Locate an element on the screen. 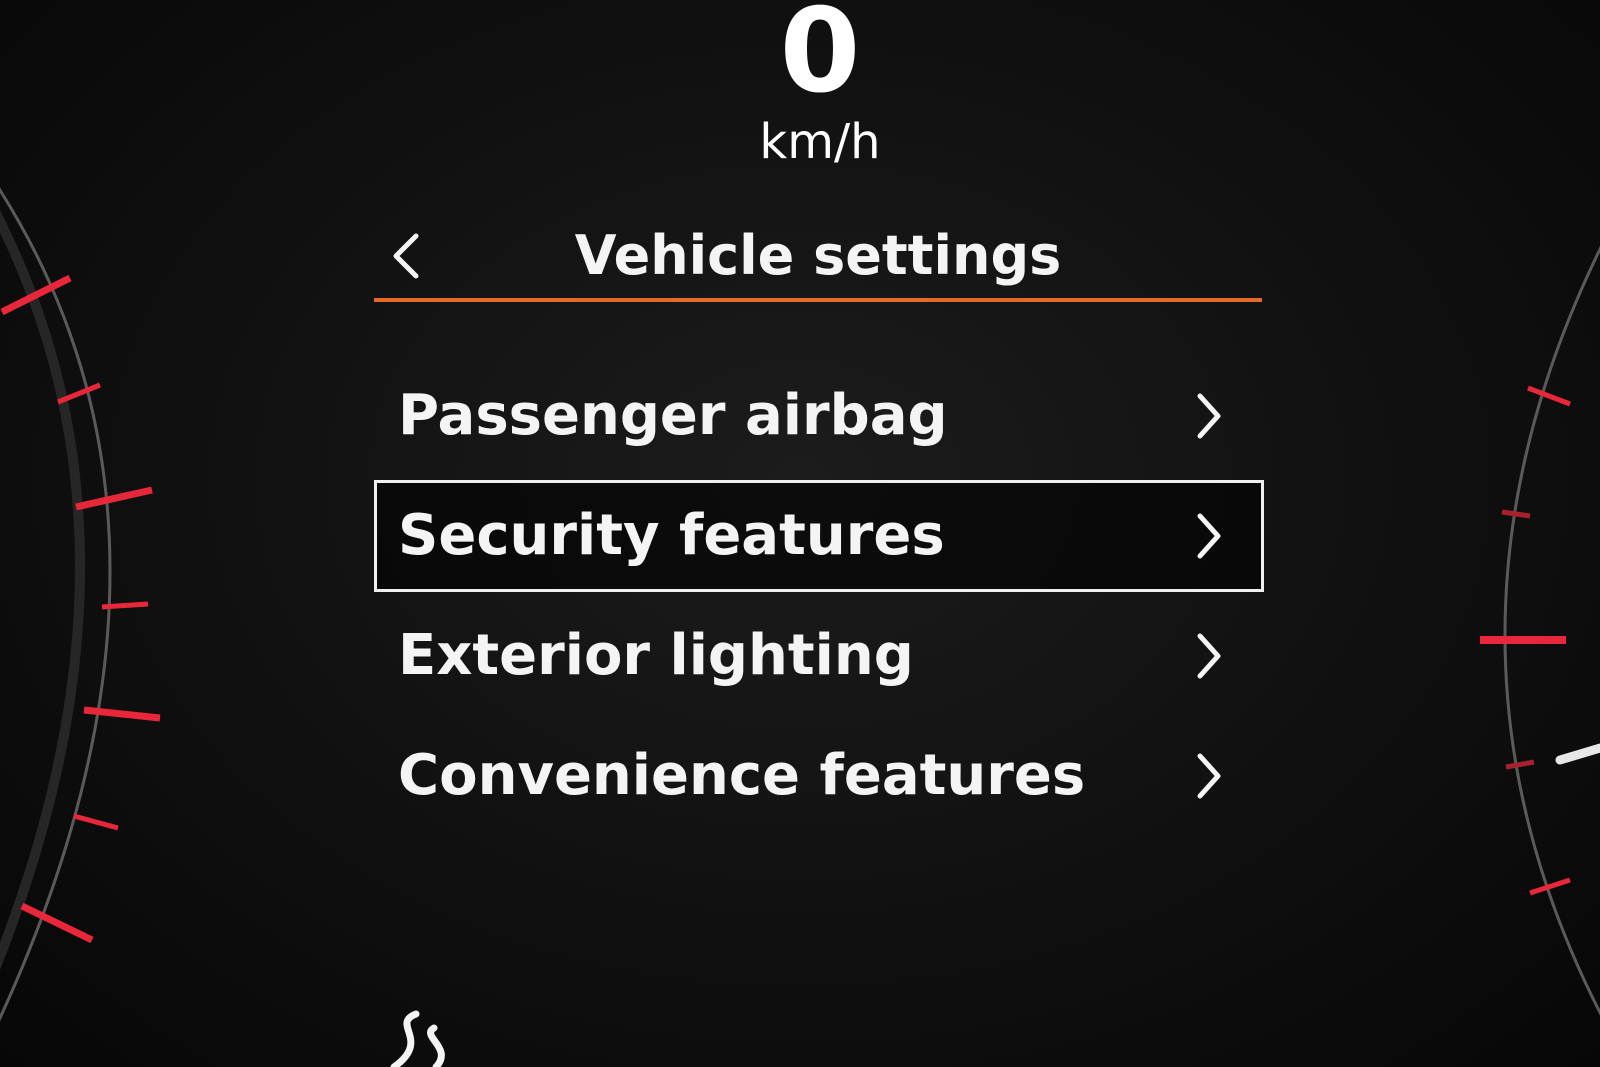 The height and width of the screenshot is (1067, 1600). menu-item-label: Exterior lighting is located at coordinates (656, 655).